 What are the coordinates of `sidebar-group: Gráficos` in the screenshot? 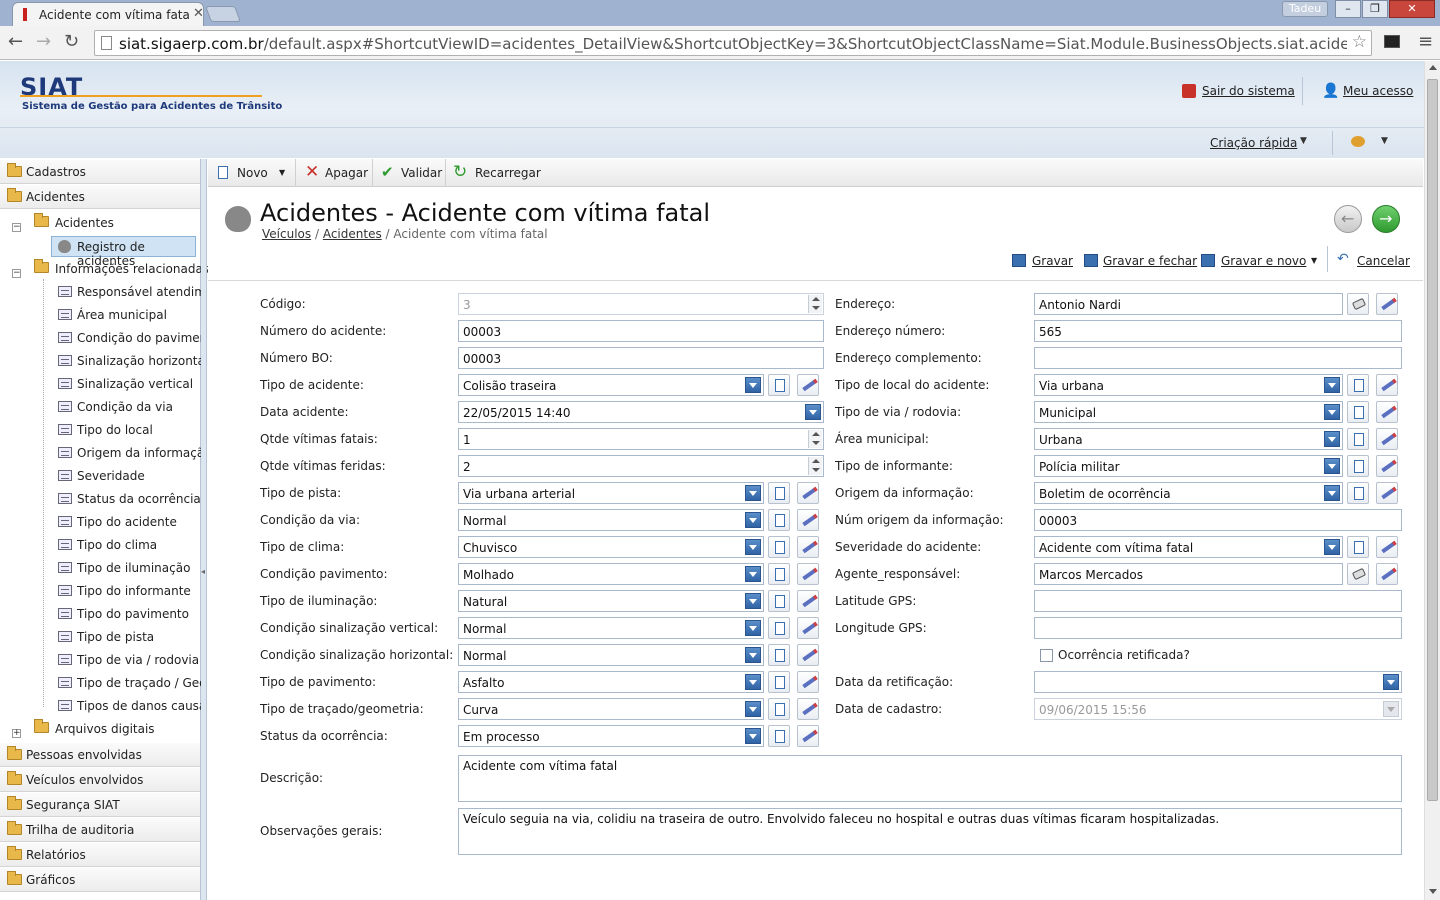 It's located at (100, 879).